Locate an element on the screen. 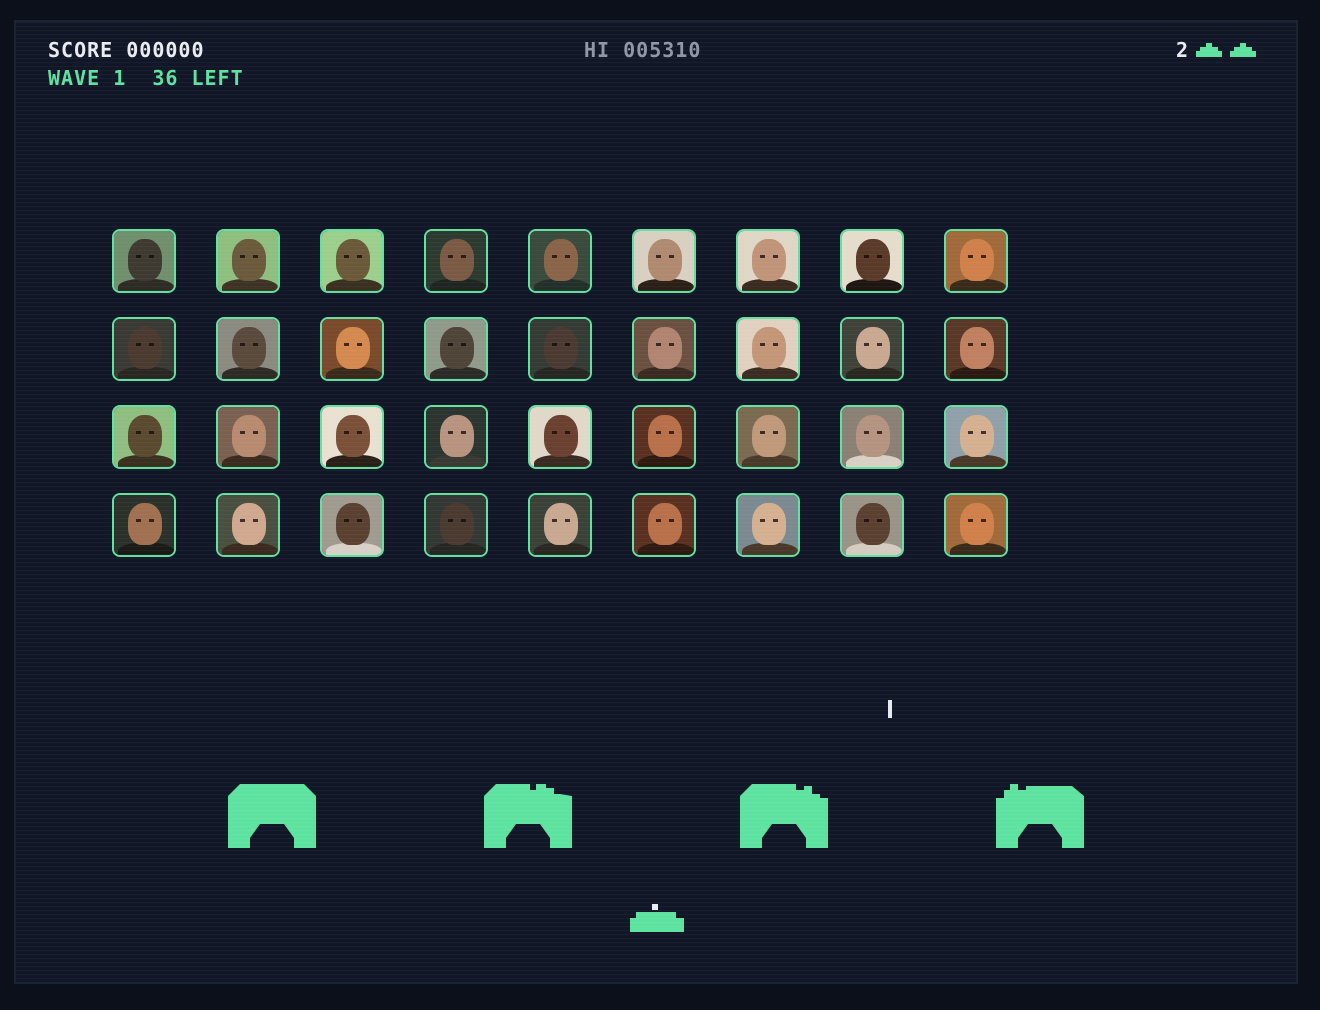  player-bullet is located at coordinates (890, 709).